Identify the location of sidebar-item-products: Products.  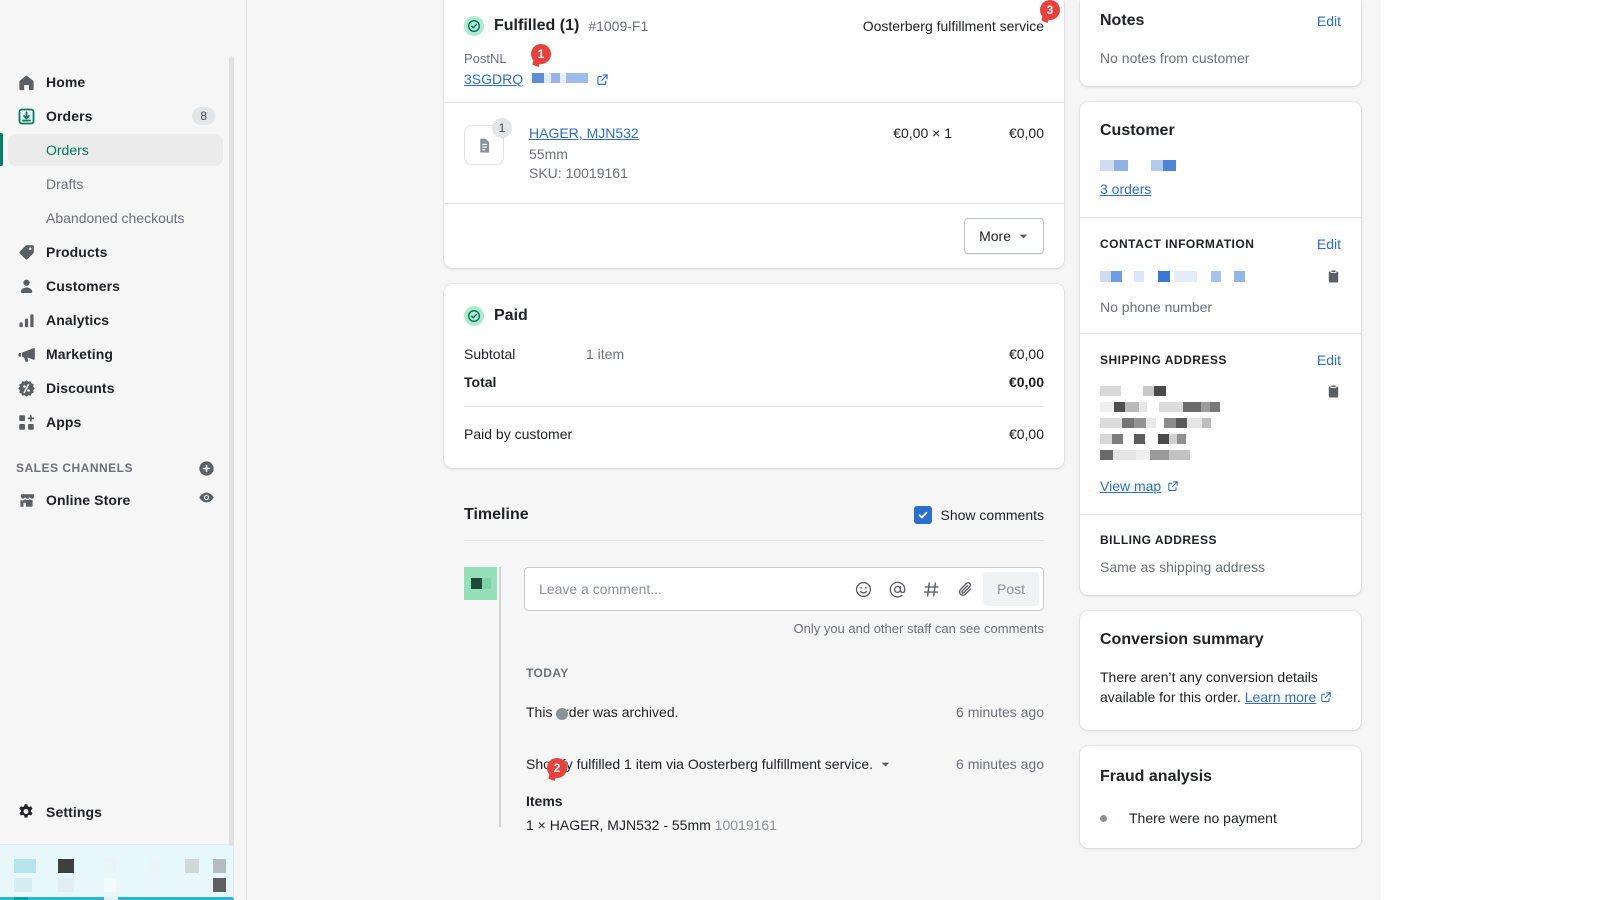
(115, 252).